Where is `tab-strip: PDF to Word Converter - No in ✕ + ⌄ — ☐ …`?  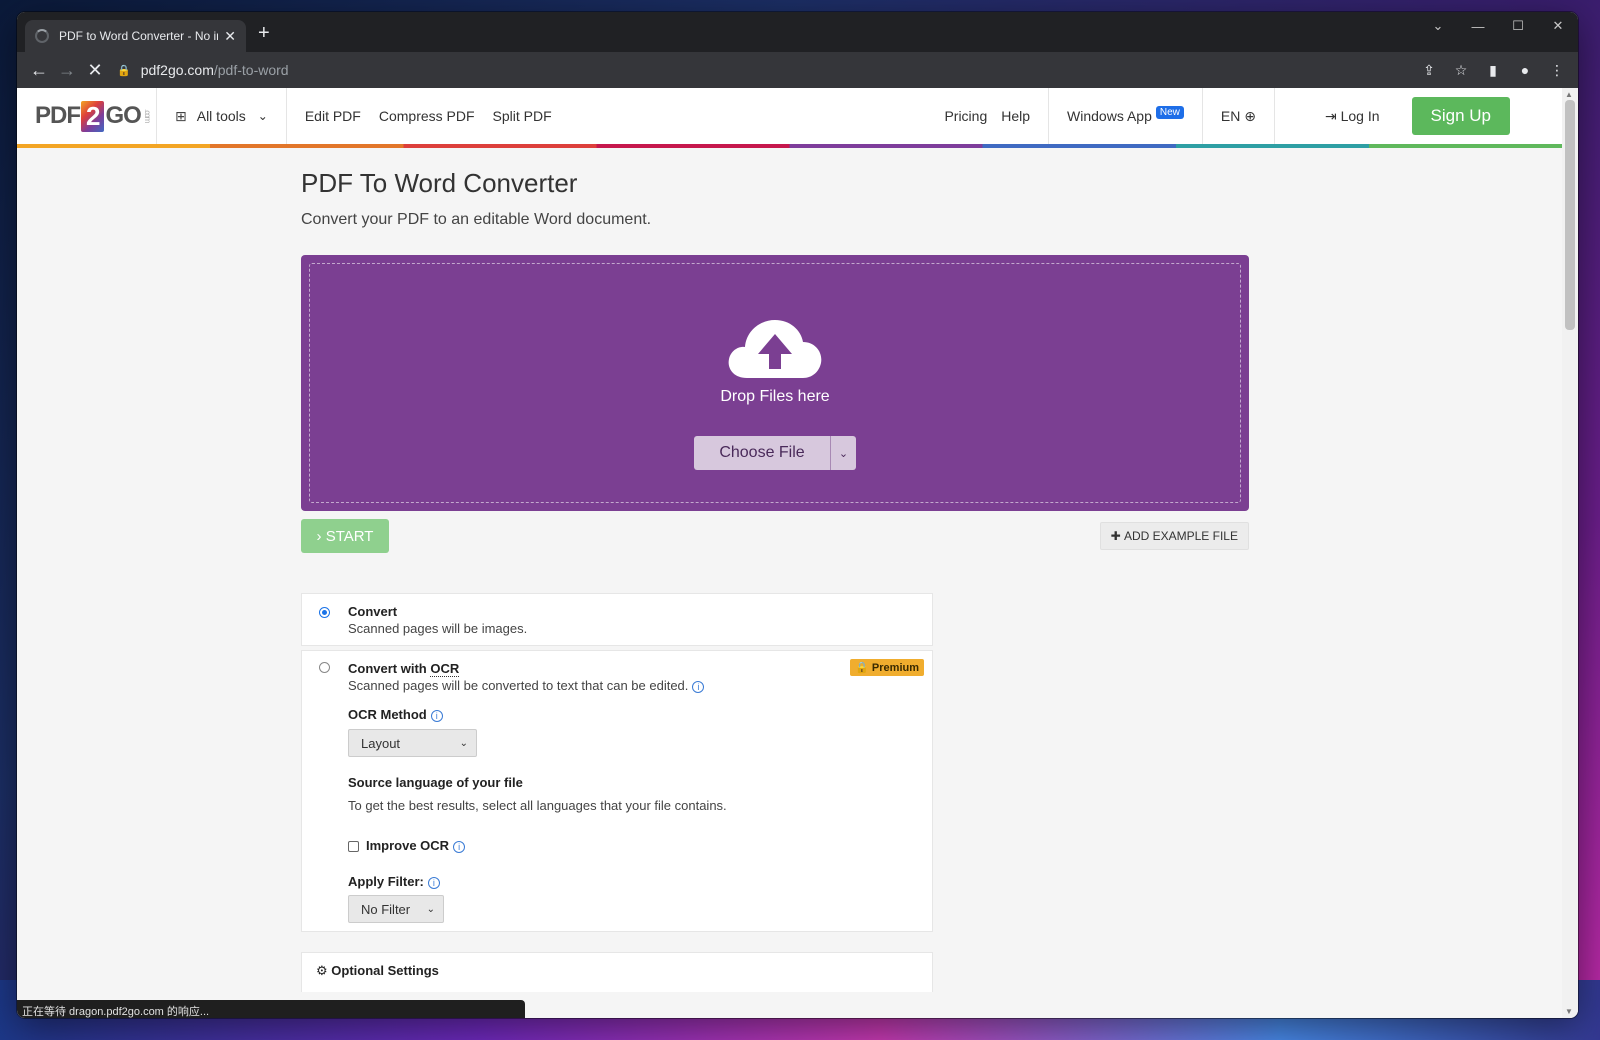
tab-strip: PDF to Word Converter - No in ✕ + ⌄ — ☐ … is located at coordinates (797, 32).